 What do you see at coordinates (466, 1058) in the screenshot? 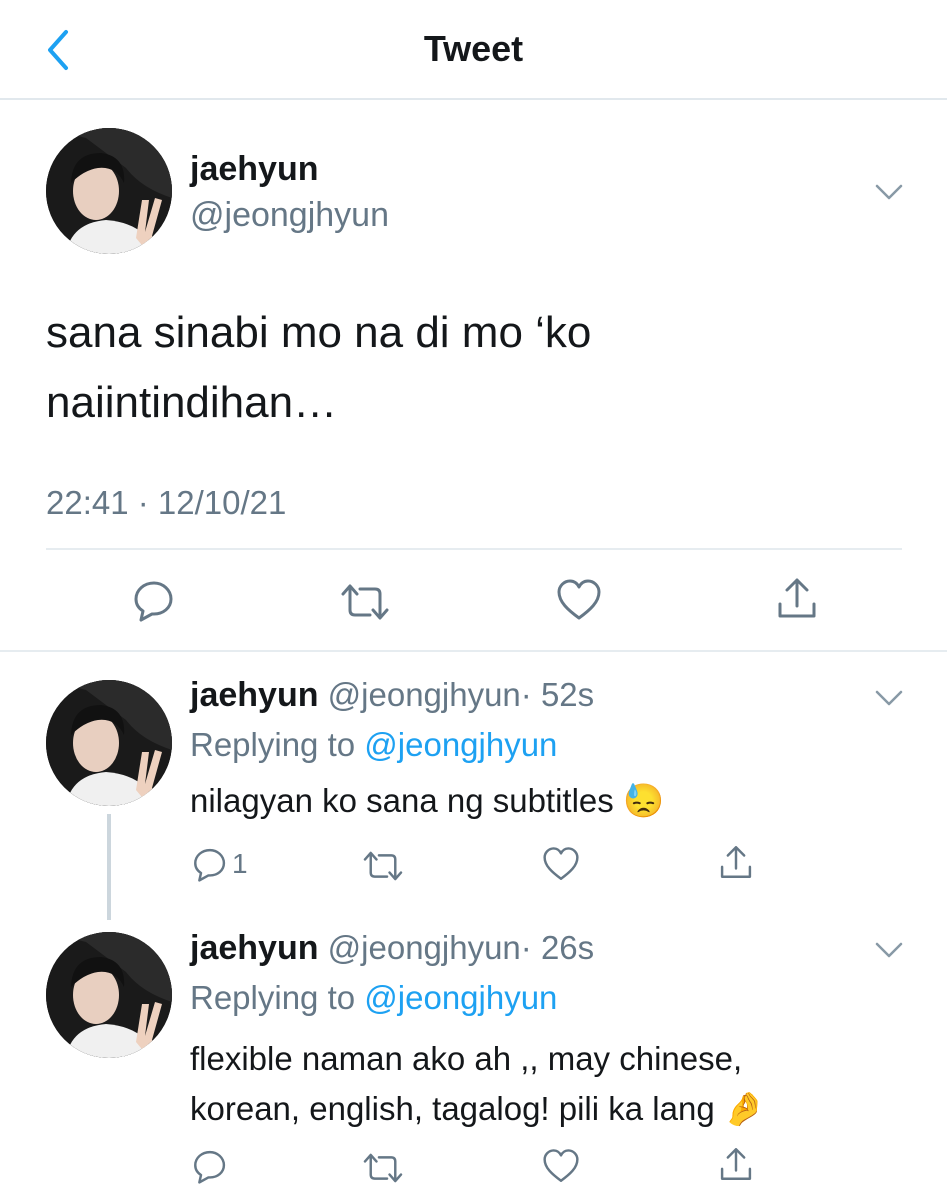
I see `reply-text-line: flexible naman ako ah ,, may chinese,` at bounding box center [466, 1058].